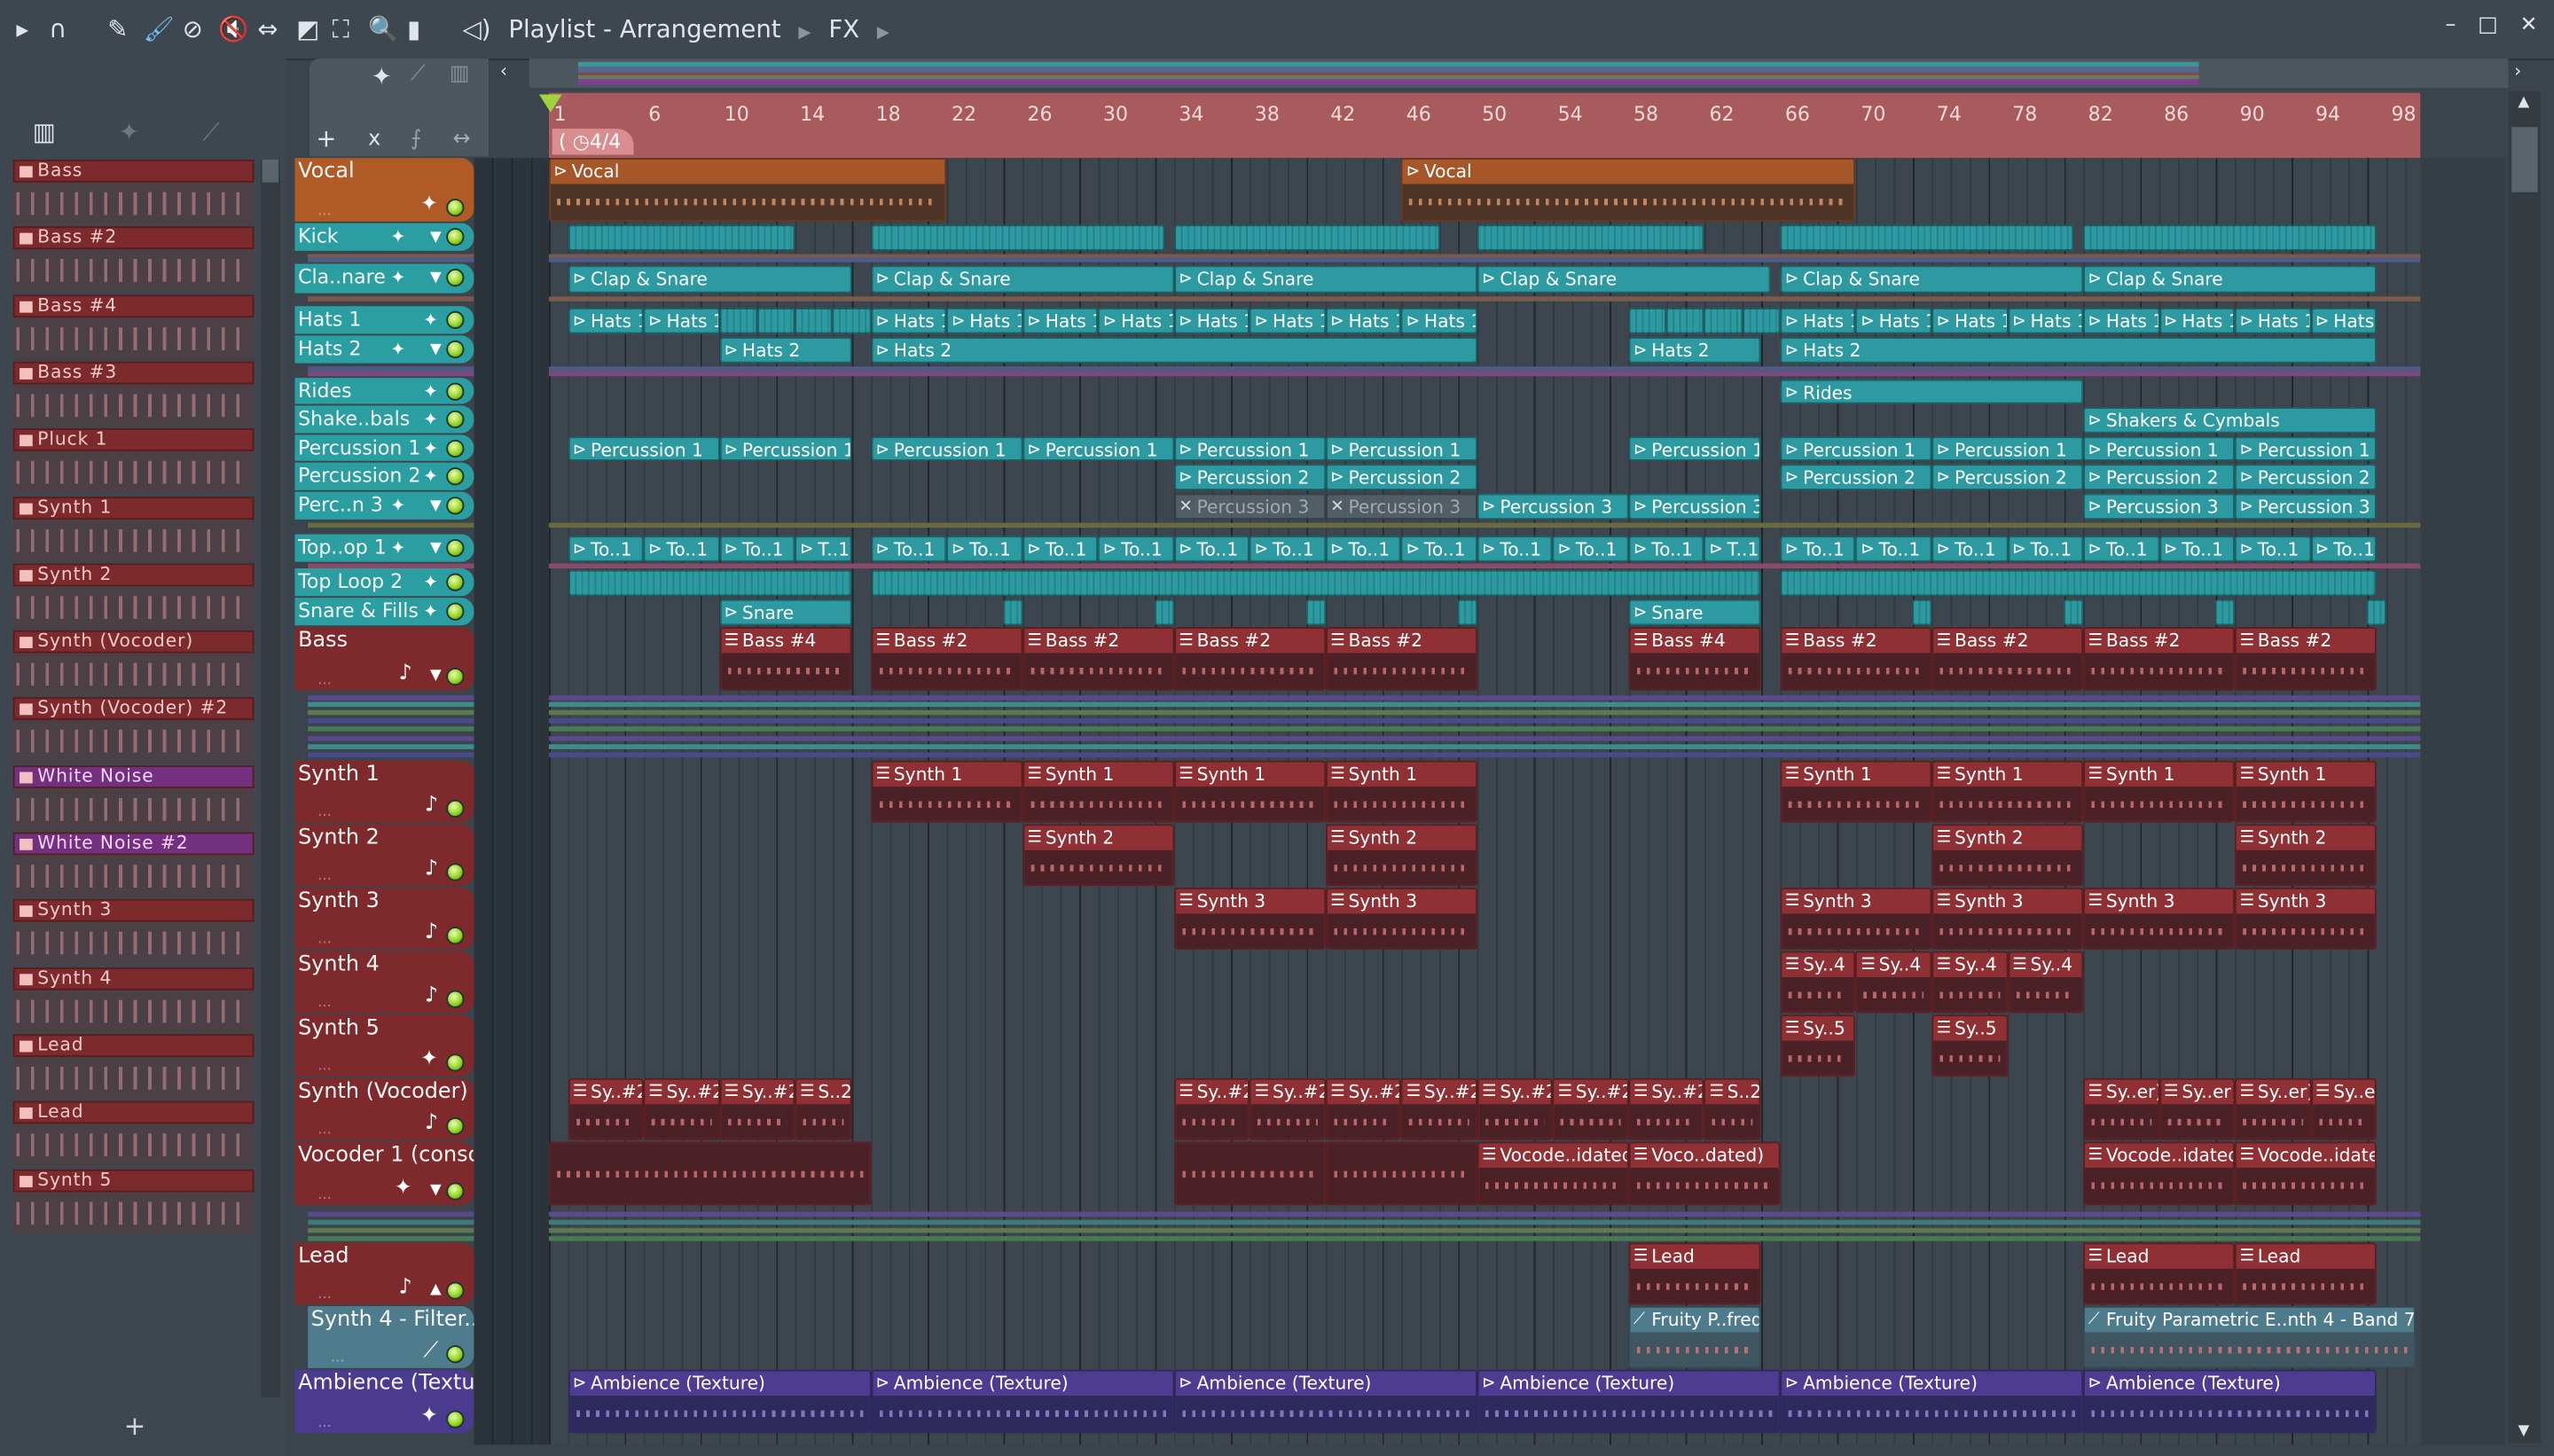 The height and width of the screenshot is (1456, 2554). Describe the element at coordinates (413, 29) in the screenshot. I see `playback-icon: ▮` at that location.